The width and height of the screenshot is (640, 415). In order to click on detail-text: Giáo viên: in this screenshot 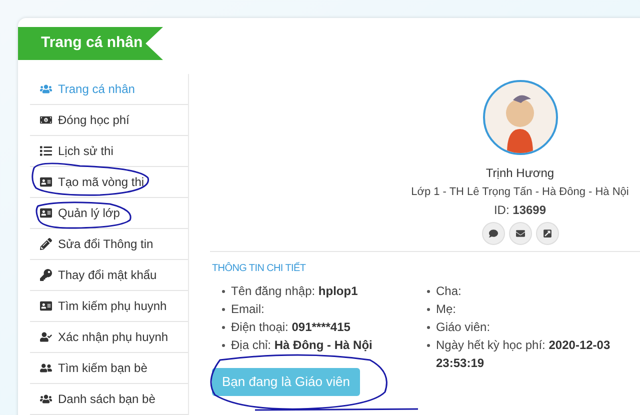, I will do `click(463, 327)`.